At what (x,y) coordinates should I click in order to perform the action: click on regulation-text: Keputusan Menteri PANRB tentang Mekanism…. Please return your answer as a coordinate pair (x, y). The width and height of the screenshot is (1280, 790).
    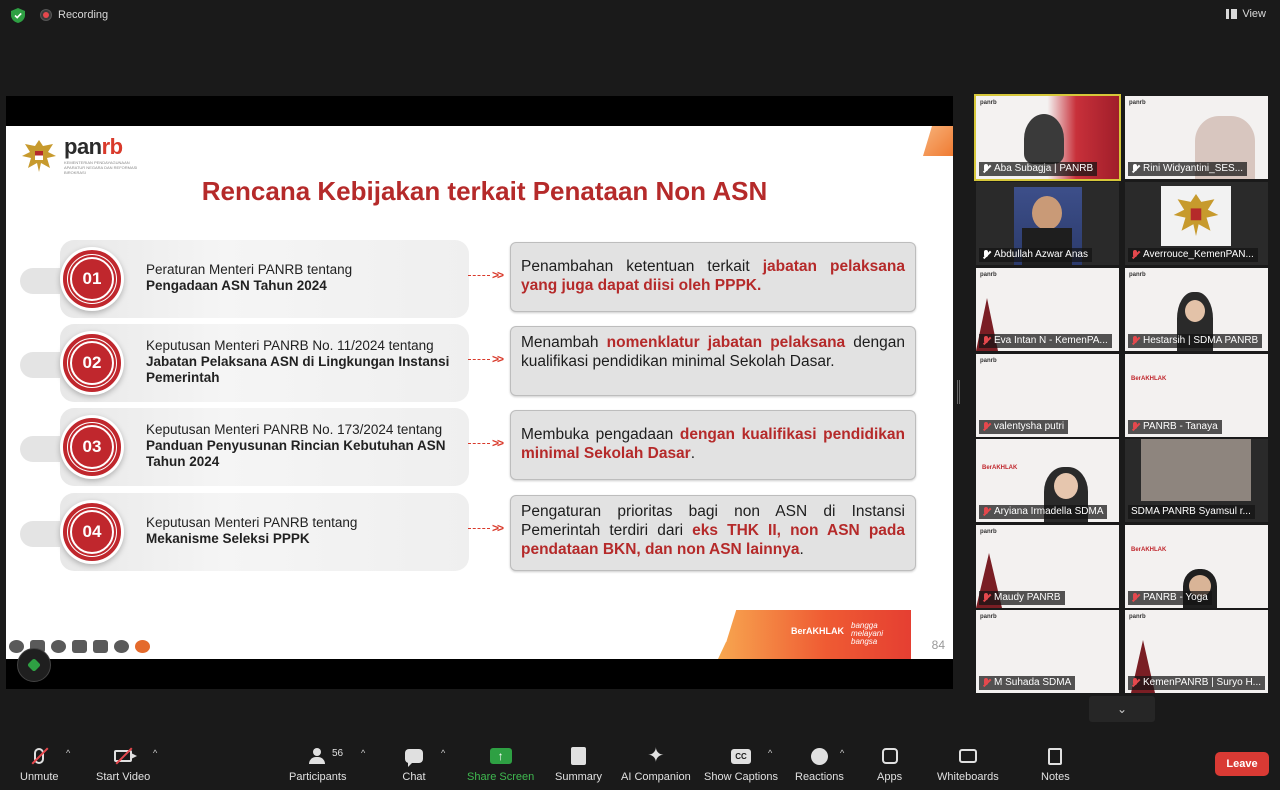
    Looking at the image, I should click on (252, 530).